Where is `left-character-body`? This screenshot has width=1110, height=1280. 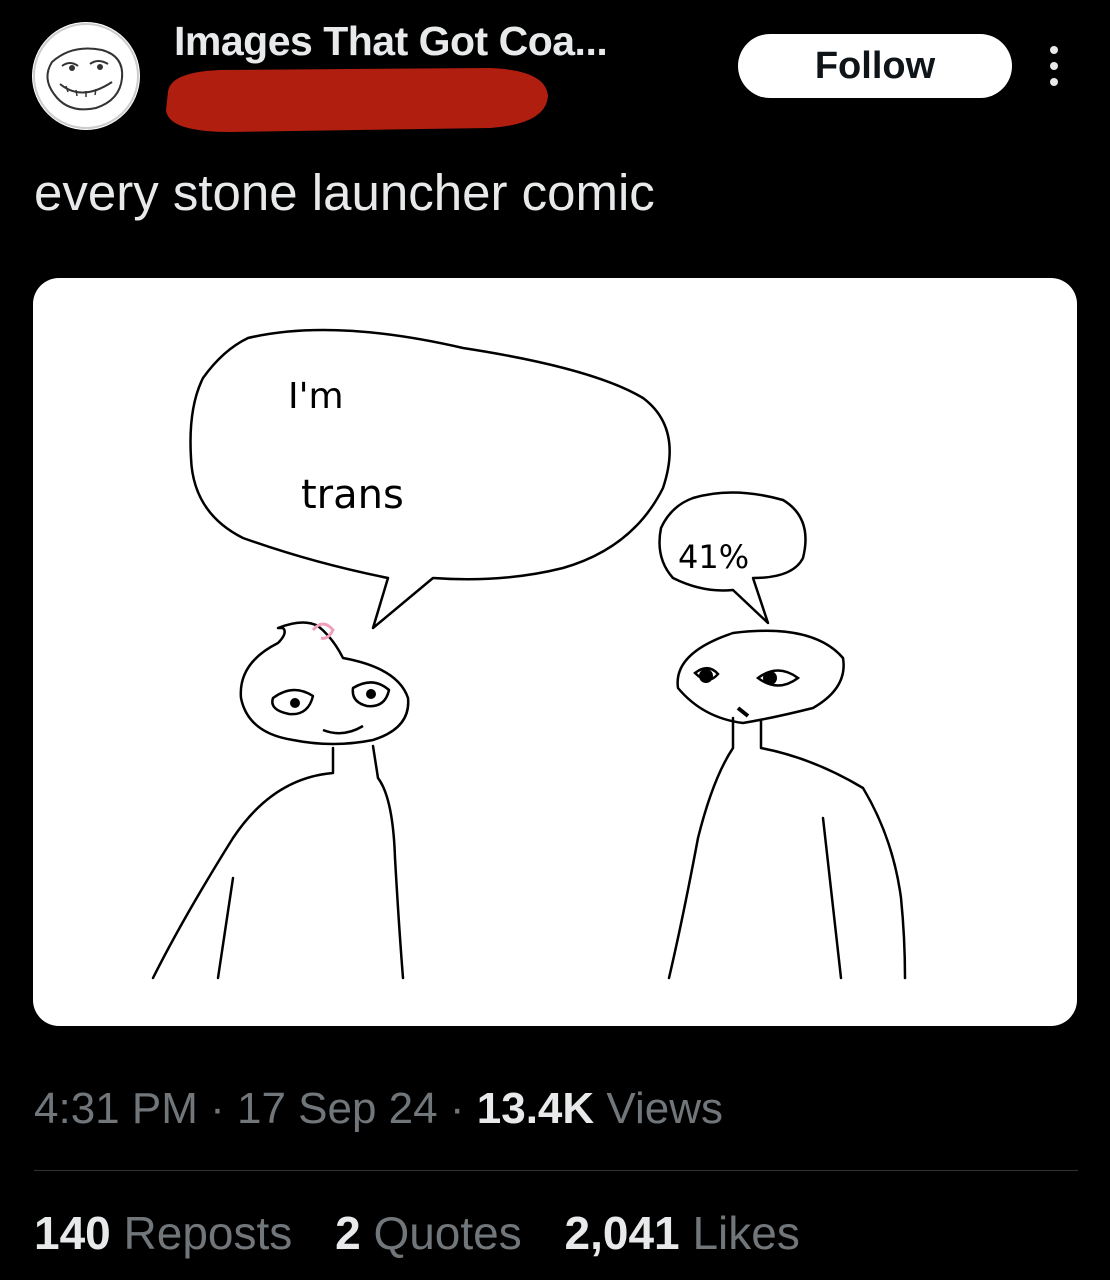
left-character-body is located at coordinates (243, 863).